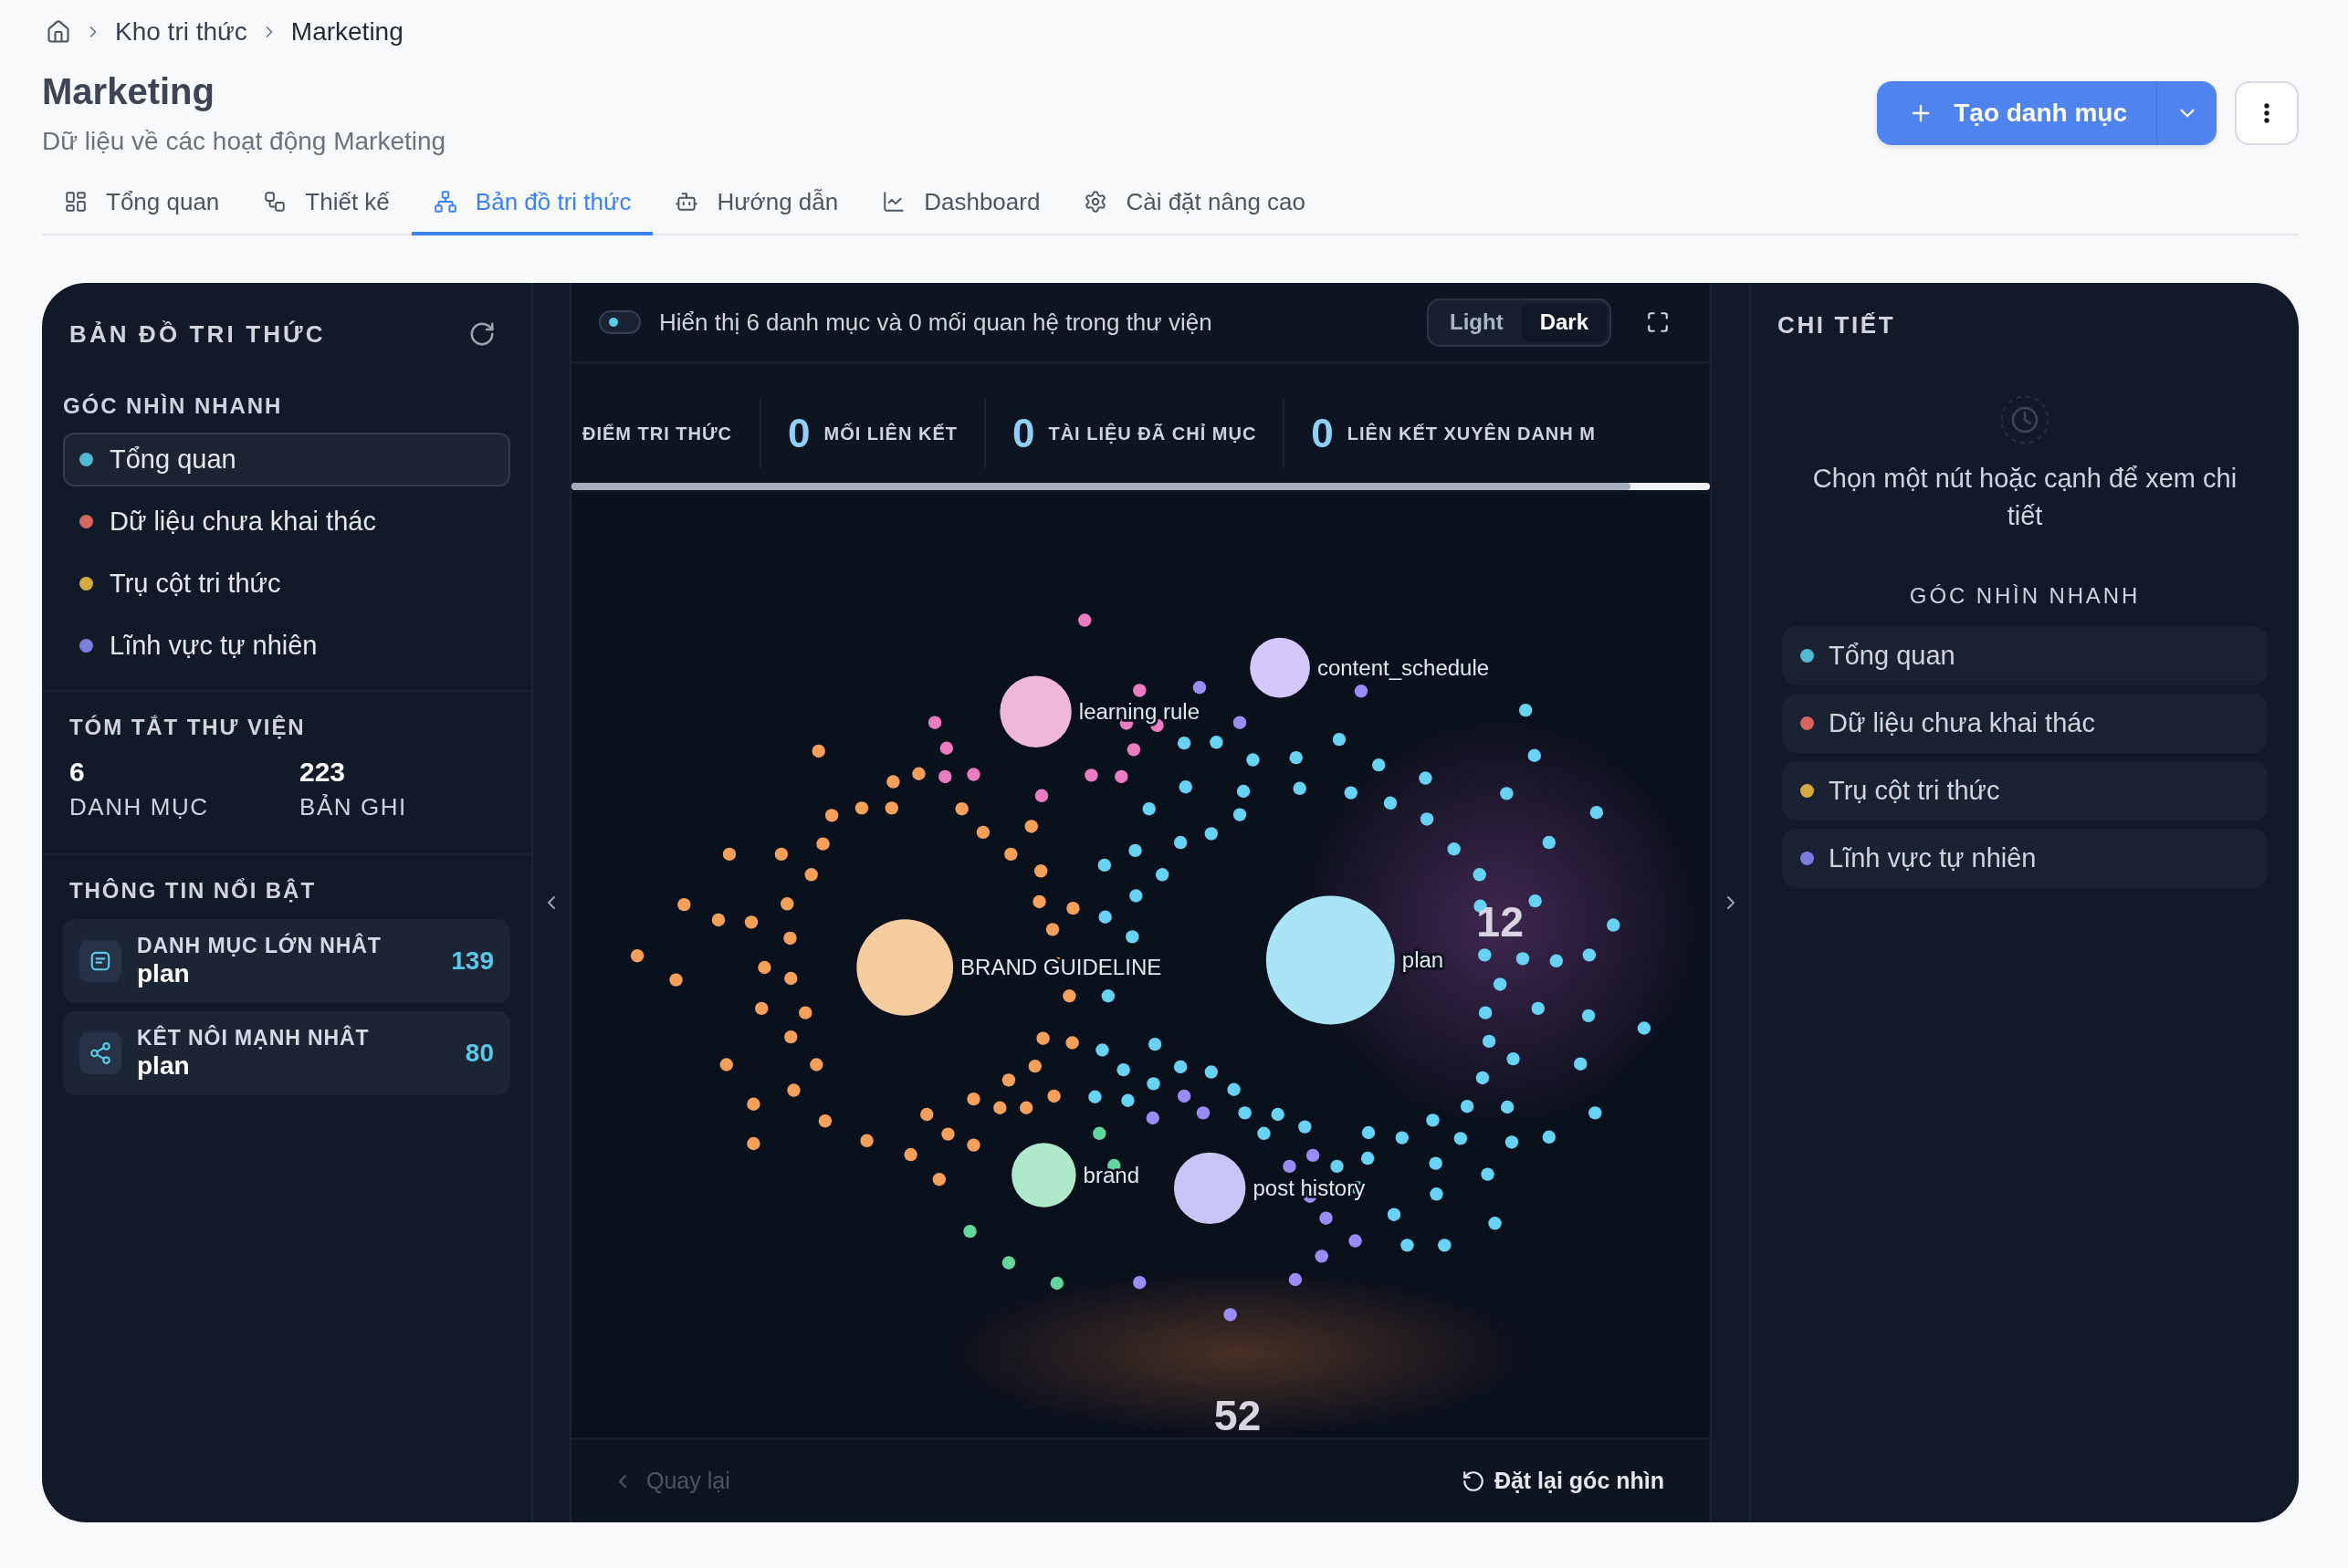 The image size is (2348, 1568). What do you see at coordinates (1061, 967) in the screenshot?
I see `node-label: BRAND GUIDELINE` at bounding box center [1061, 967].